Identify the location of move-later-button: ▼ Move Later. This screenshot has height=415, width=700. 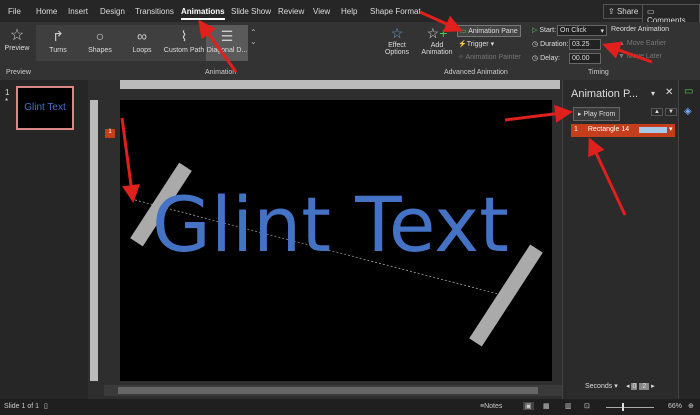
(640, 56).